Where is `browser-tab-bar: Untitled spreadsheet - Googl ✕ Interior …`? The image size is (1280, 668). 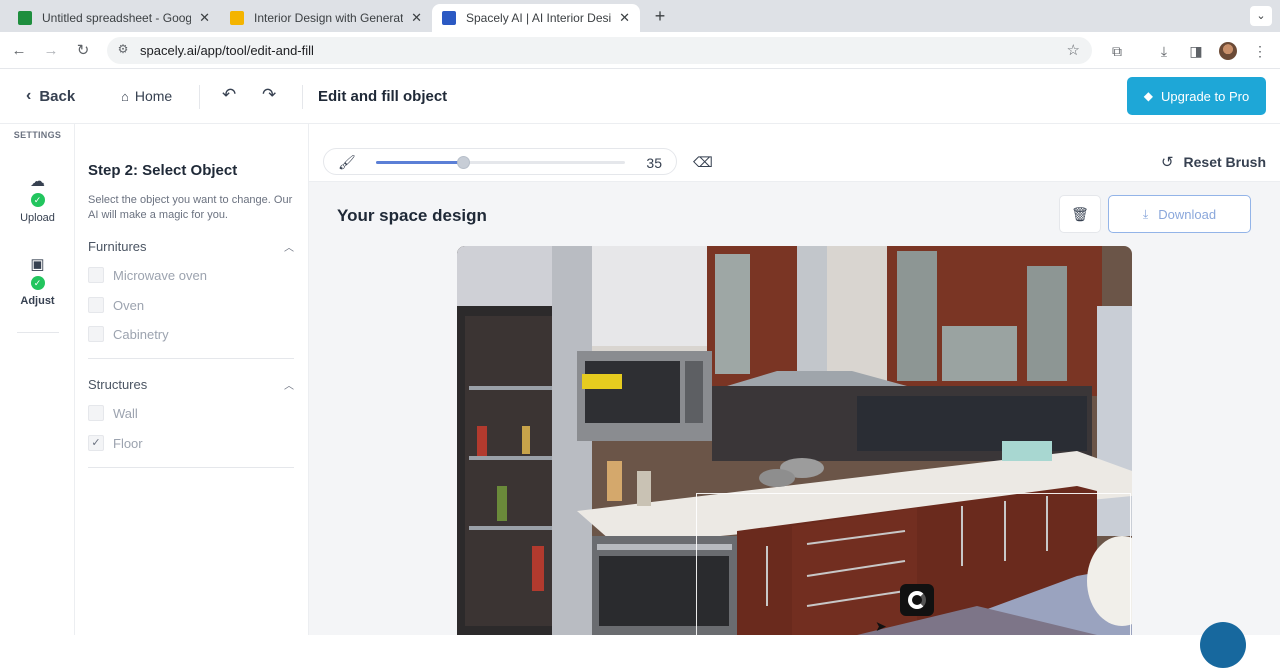
browser-tab-bar: Untitled spreadsheet - Googl ✕ Interior … is located at coordinates (640, 16).